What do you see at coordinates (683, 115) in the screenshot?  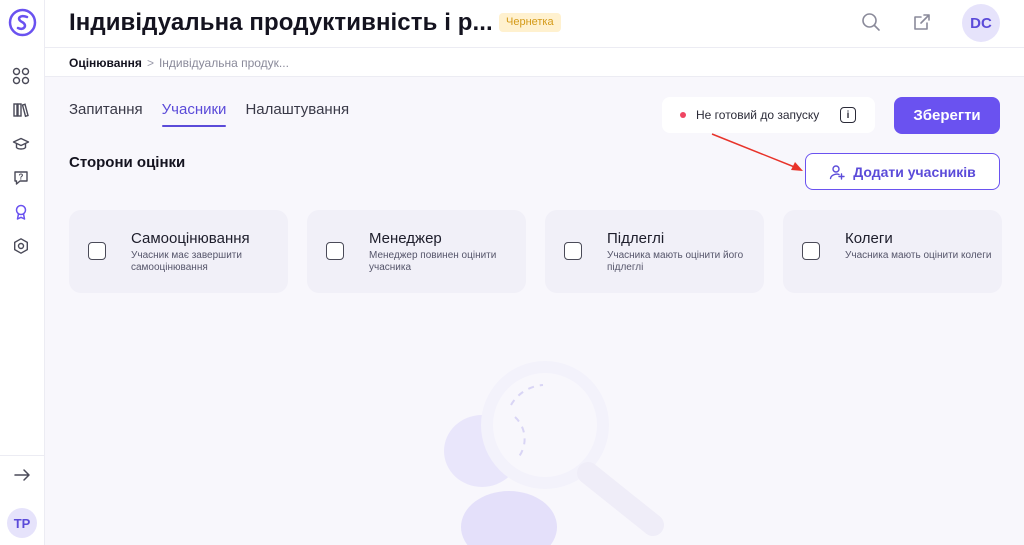 I see `status-dot` at bounding box center [683, 115].